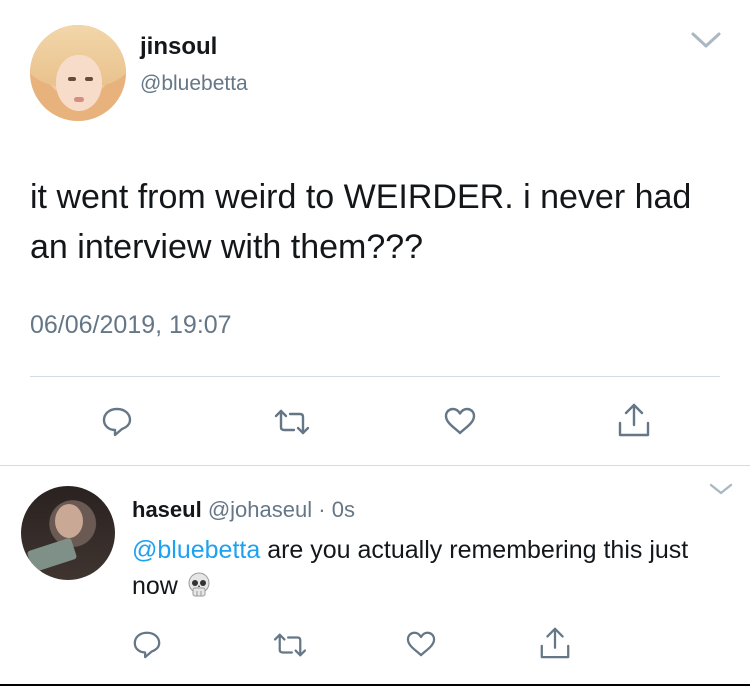  Describe the element at coordinates (196, 550) in the screenshot. I see `mention-link: @bluebetta` at that location.